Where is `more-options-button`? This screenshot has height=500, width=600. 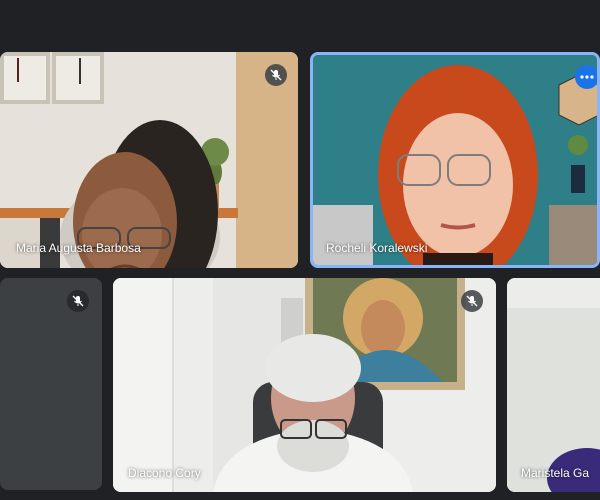
more-options-button is located at coordinates (586, 77).